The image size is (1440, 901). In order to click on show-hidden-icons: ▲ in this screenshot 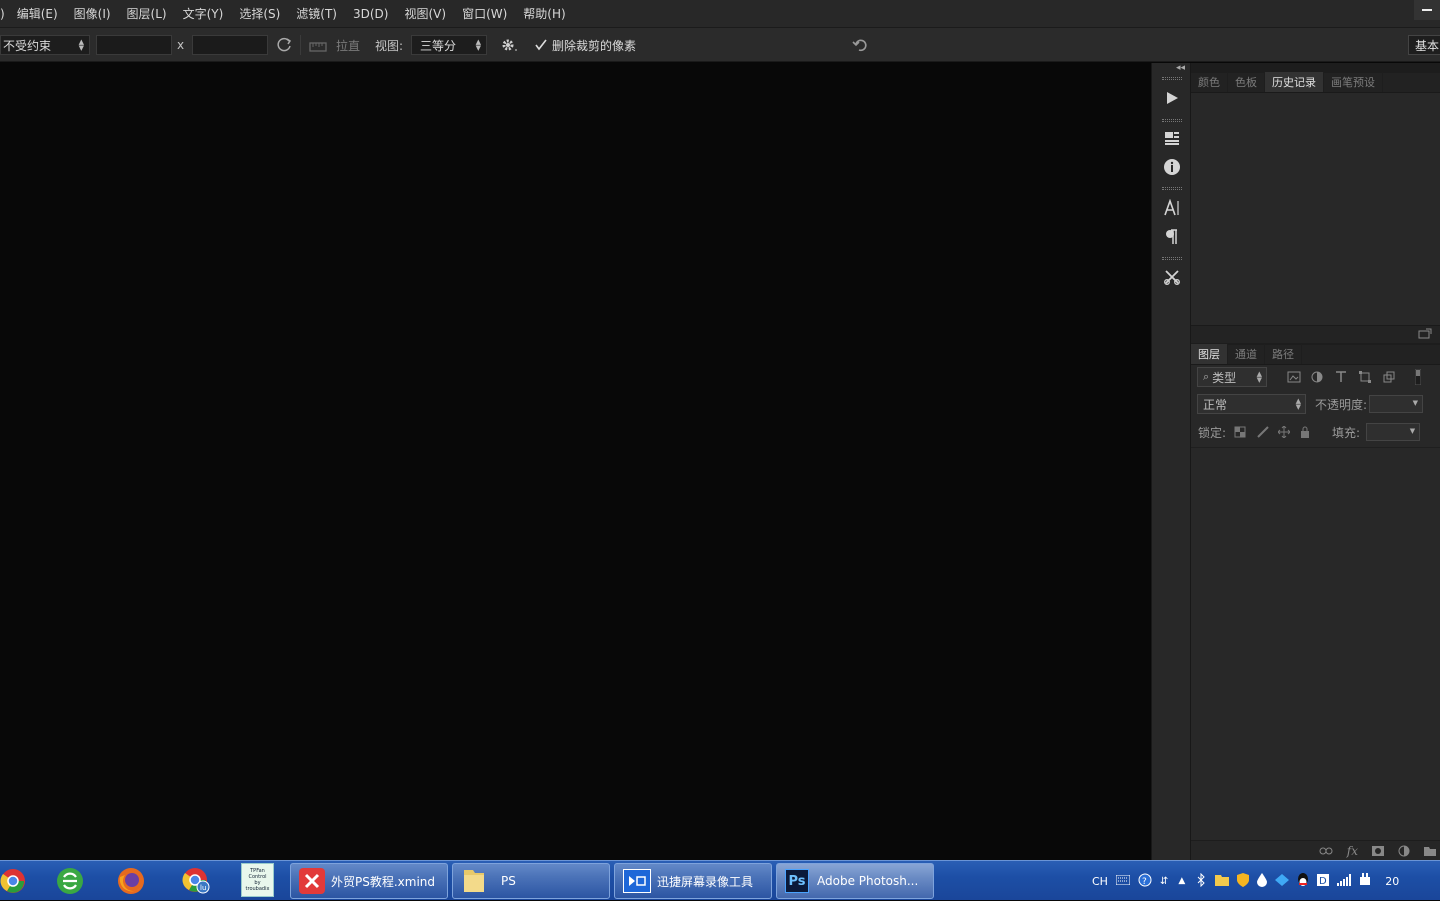, I will do `click(1181, 881)`.